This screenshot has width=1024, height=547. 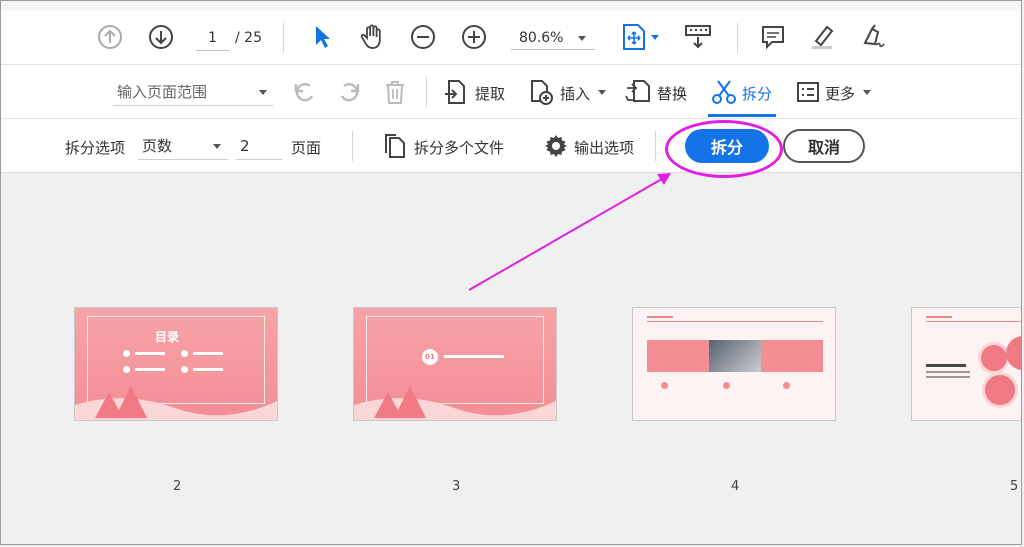 I want to click on comment-icon, so click(x=773, y=38).